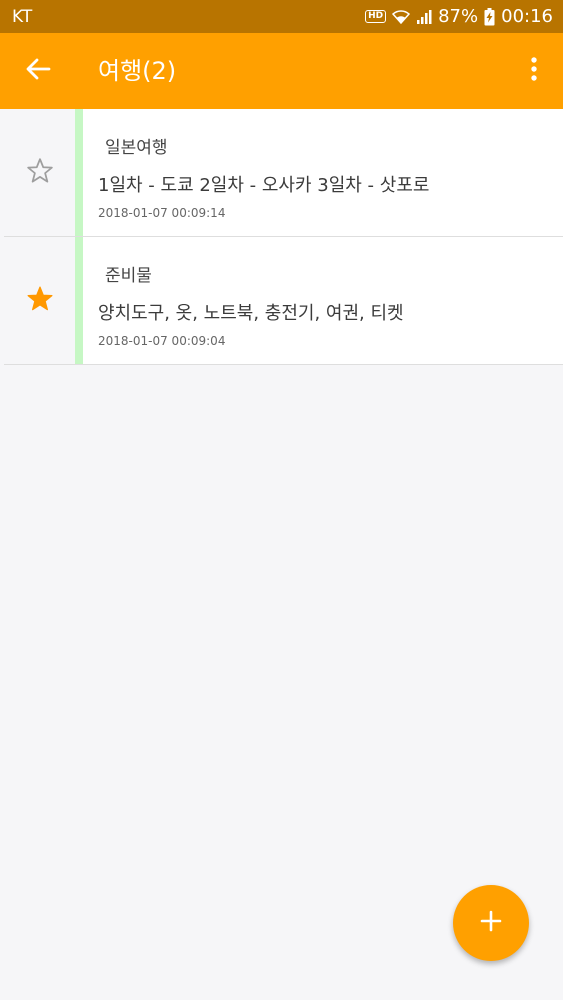 The height and width of the screenshot is (1000, 563). What do you see at coordinates (162, 213) in the screenshot?
I see `note-date: 2018-01-07 00:09:14` at bounding box center [162, 213].